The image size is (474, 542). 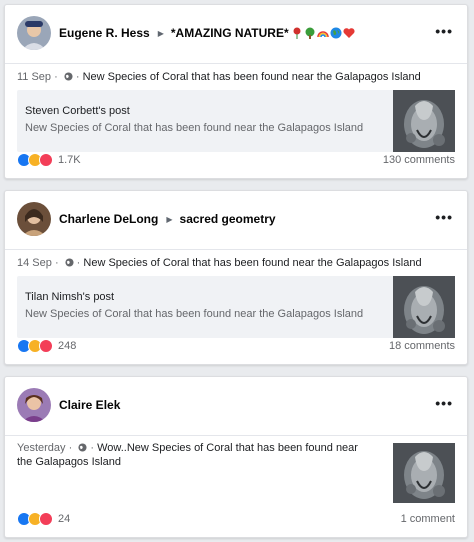 I want to click on group-name: sacred geometry, so click(x=228, y=219).